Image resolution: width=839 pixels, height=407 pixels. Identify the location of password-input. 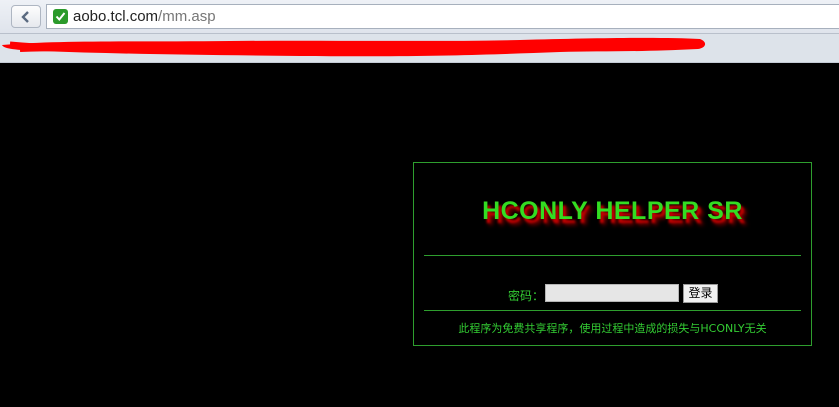
(612, 293).